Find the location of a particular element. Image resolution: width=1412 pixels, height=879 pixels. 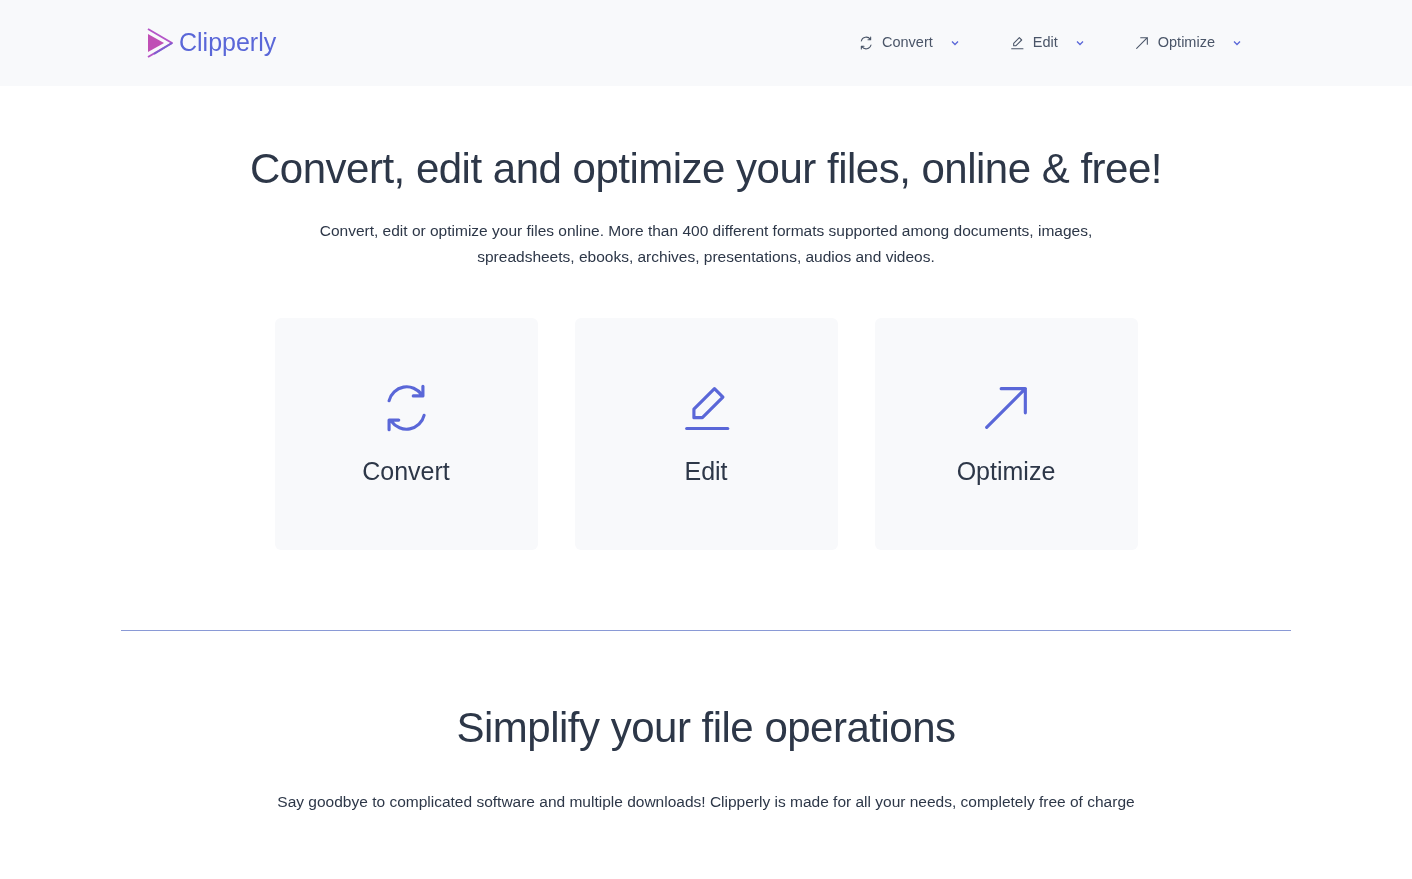

nav-dropdown: Edit is located at coordinates (1047, 43).